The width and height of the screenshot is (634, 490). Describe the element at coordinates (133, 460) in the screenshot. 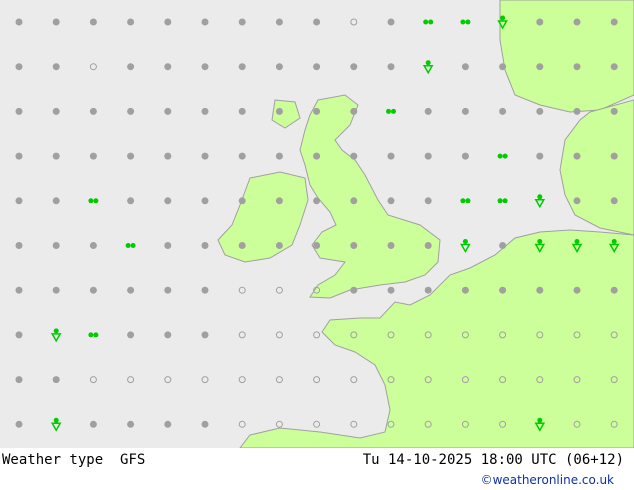

I see `model-name: GFS` at that location.